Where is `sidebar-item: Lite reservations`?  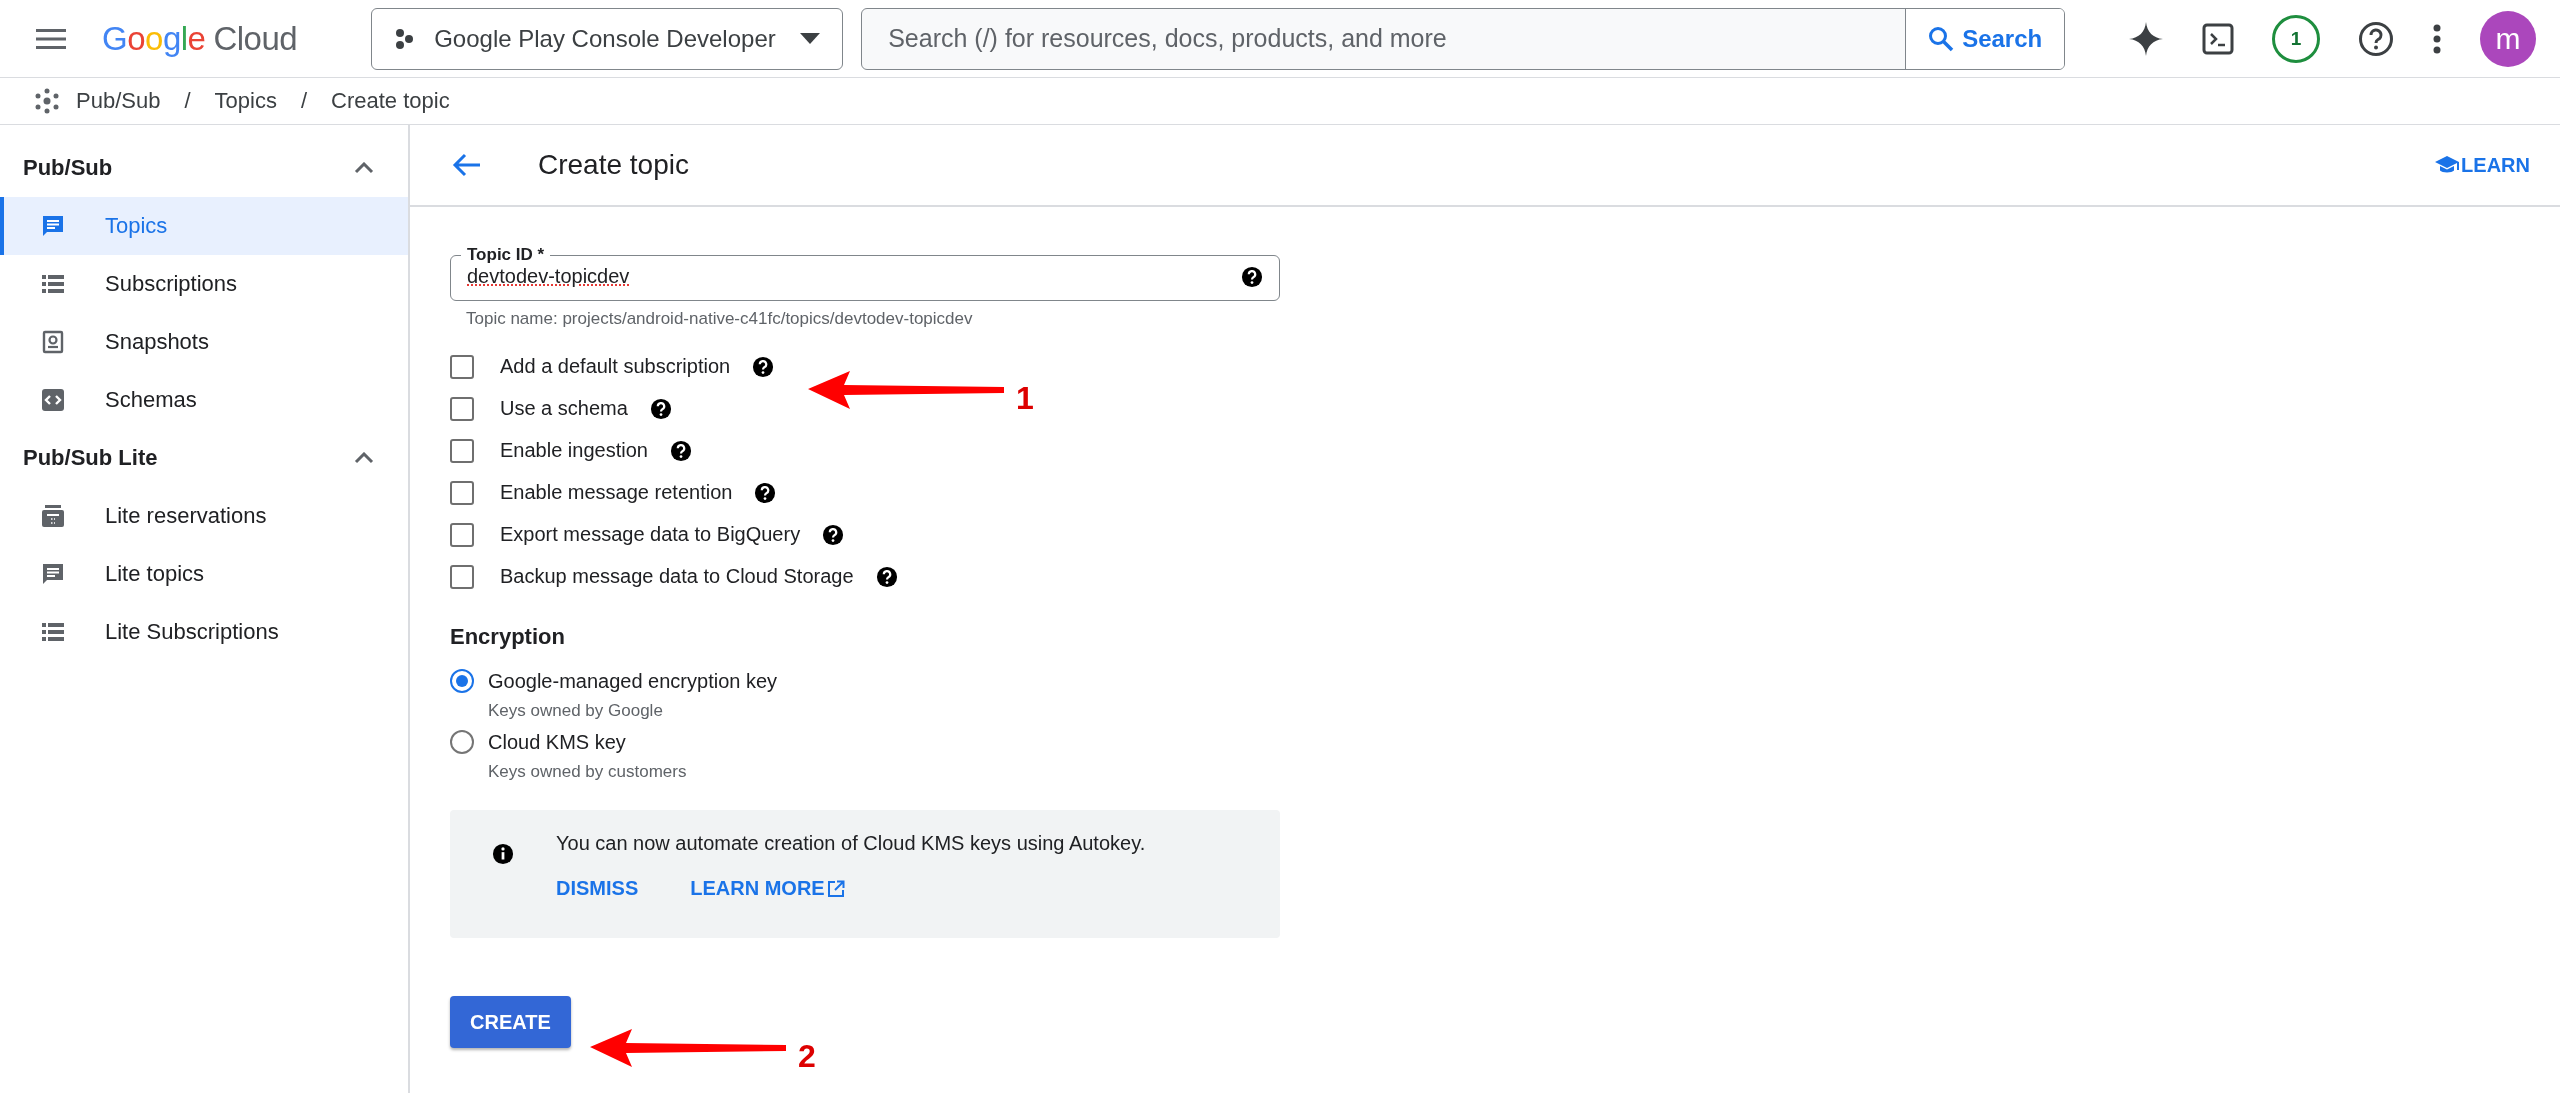 sidebar-item: Lite reservations is located at coordinates (204, 516).